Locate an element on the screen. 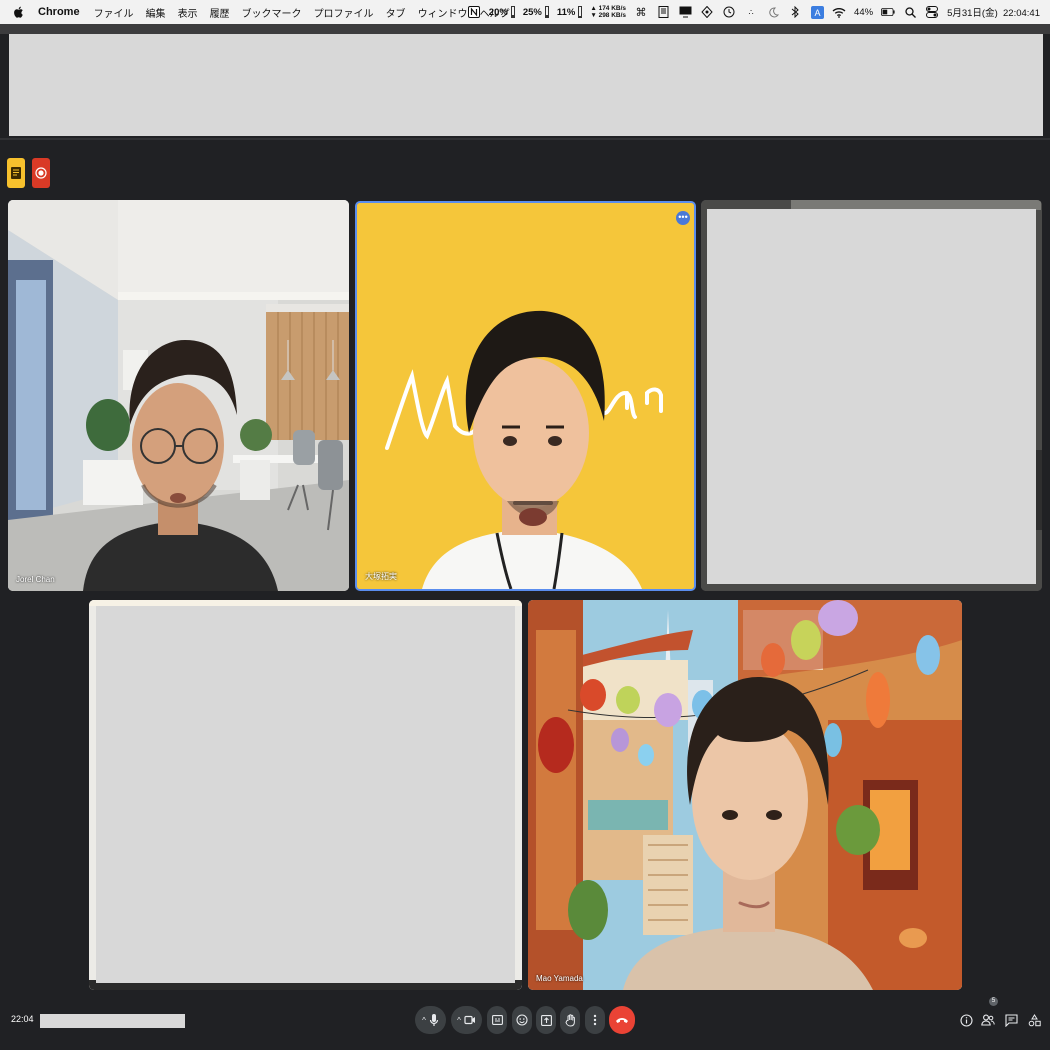 The image size is (1050, 1050). menu-clock: 5月31日(金) 22:04:41 is located at coordinates (993, 12).